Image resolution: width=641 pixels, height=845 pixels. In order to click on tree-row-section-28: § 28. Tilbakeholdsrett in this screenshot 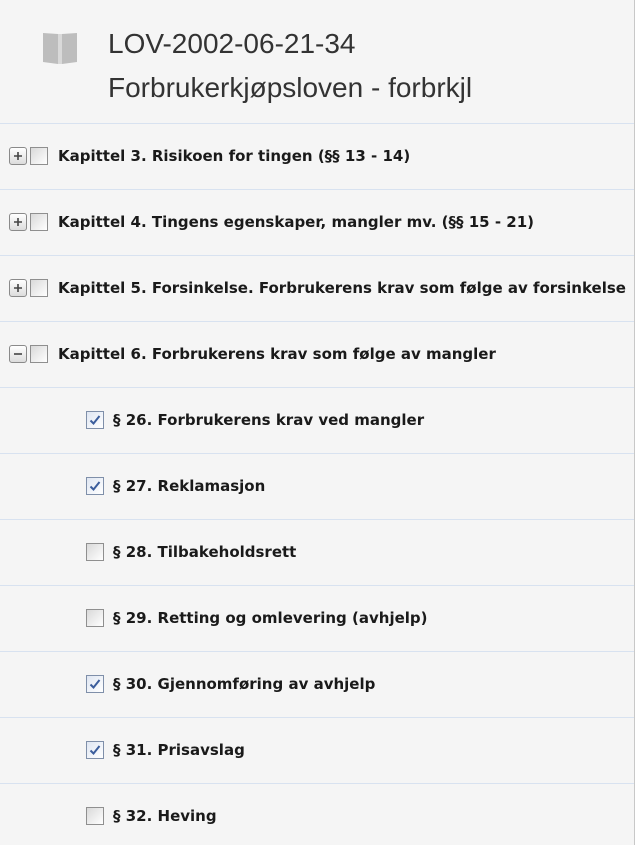, I will do `click(317, 552)`.